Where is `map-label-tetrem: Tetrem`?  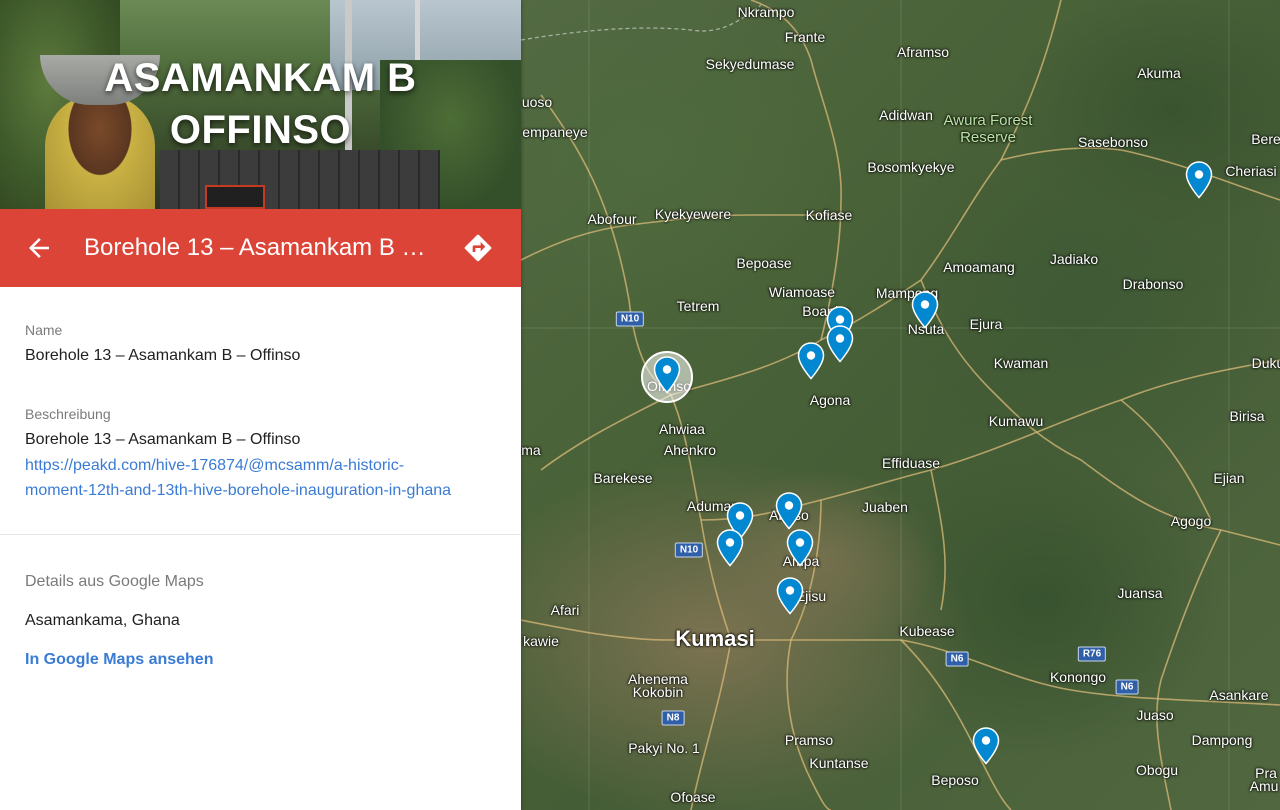 map-label-tetrem: Tetrem is located at coordinates (698, 306).